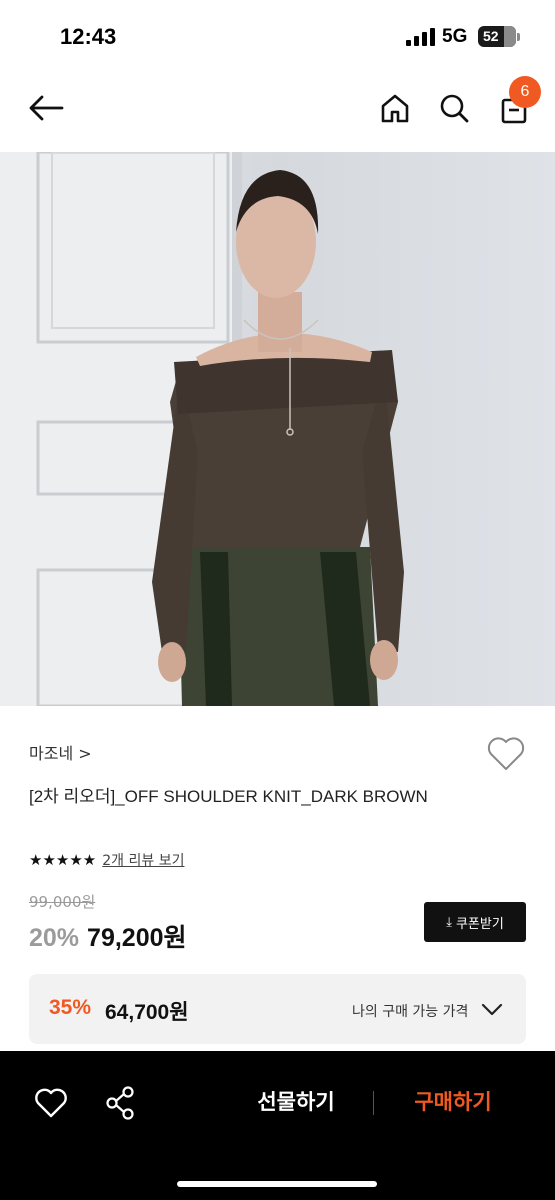  What do you see at coordinates (277, 111) in the screenshot?
I see `top-nav` at bounding box center [277, 111].